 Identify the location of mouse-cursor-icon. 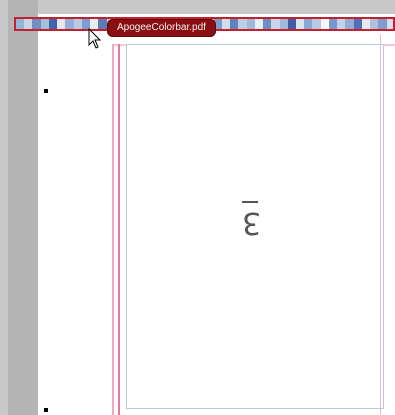
(95, 38).